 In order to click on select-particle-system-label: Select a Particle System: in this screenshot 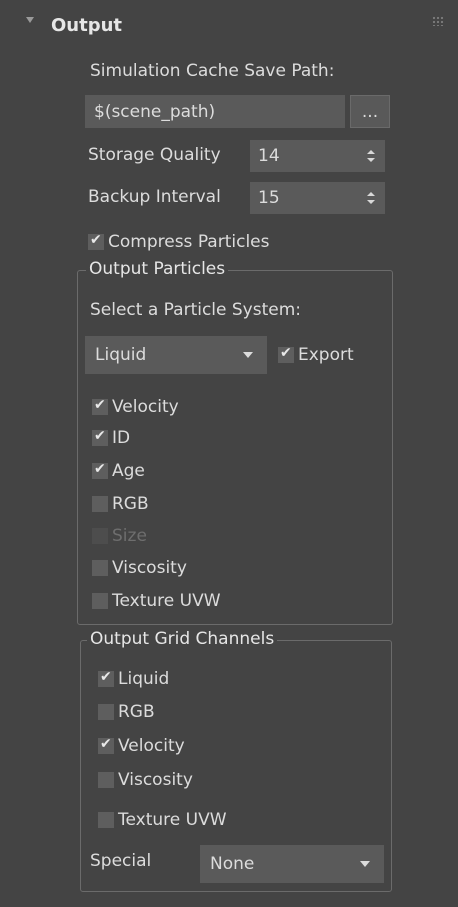, I will do `click(196, 310)`.